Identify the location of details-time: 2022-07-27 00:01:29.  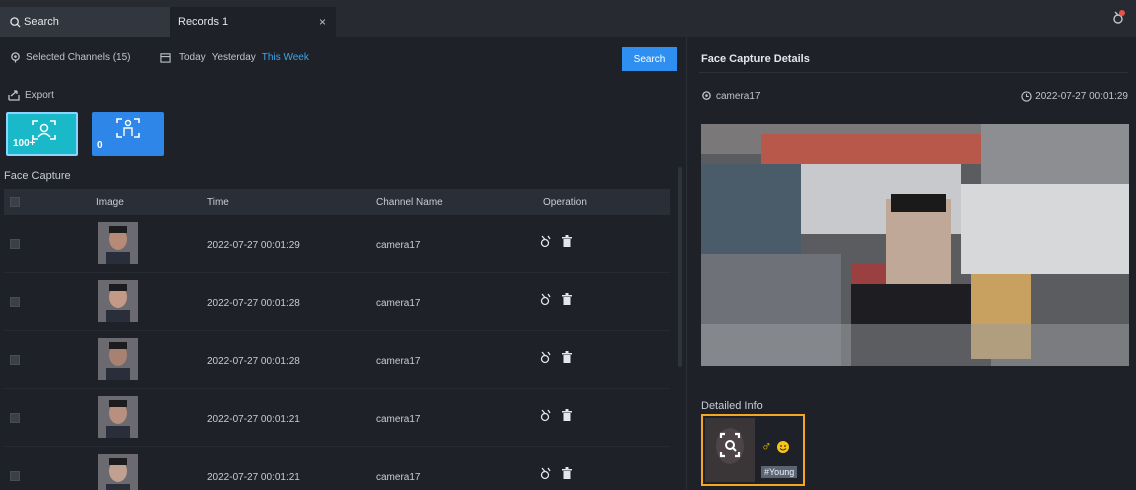
(1074, 96).